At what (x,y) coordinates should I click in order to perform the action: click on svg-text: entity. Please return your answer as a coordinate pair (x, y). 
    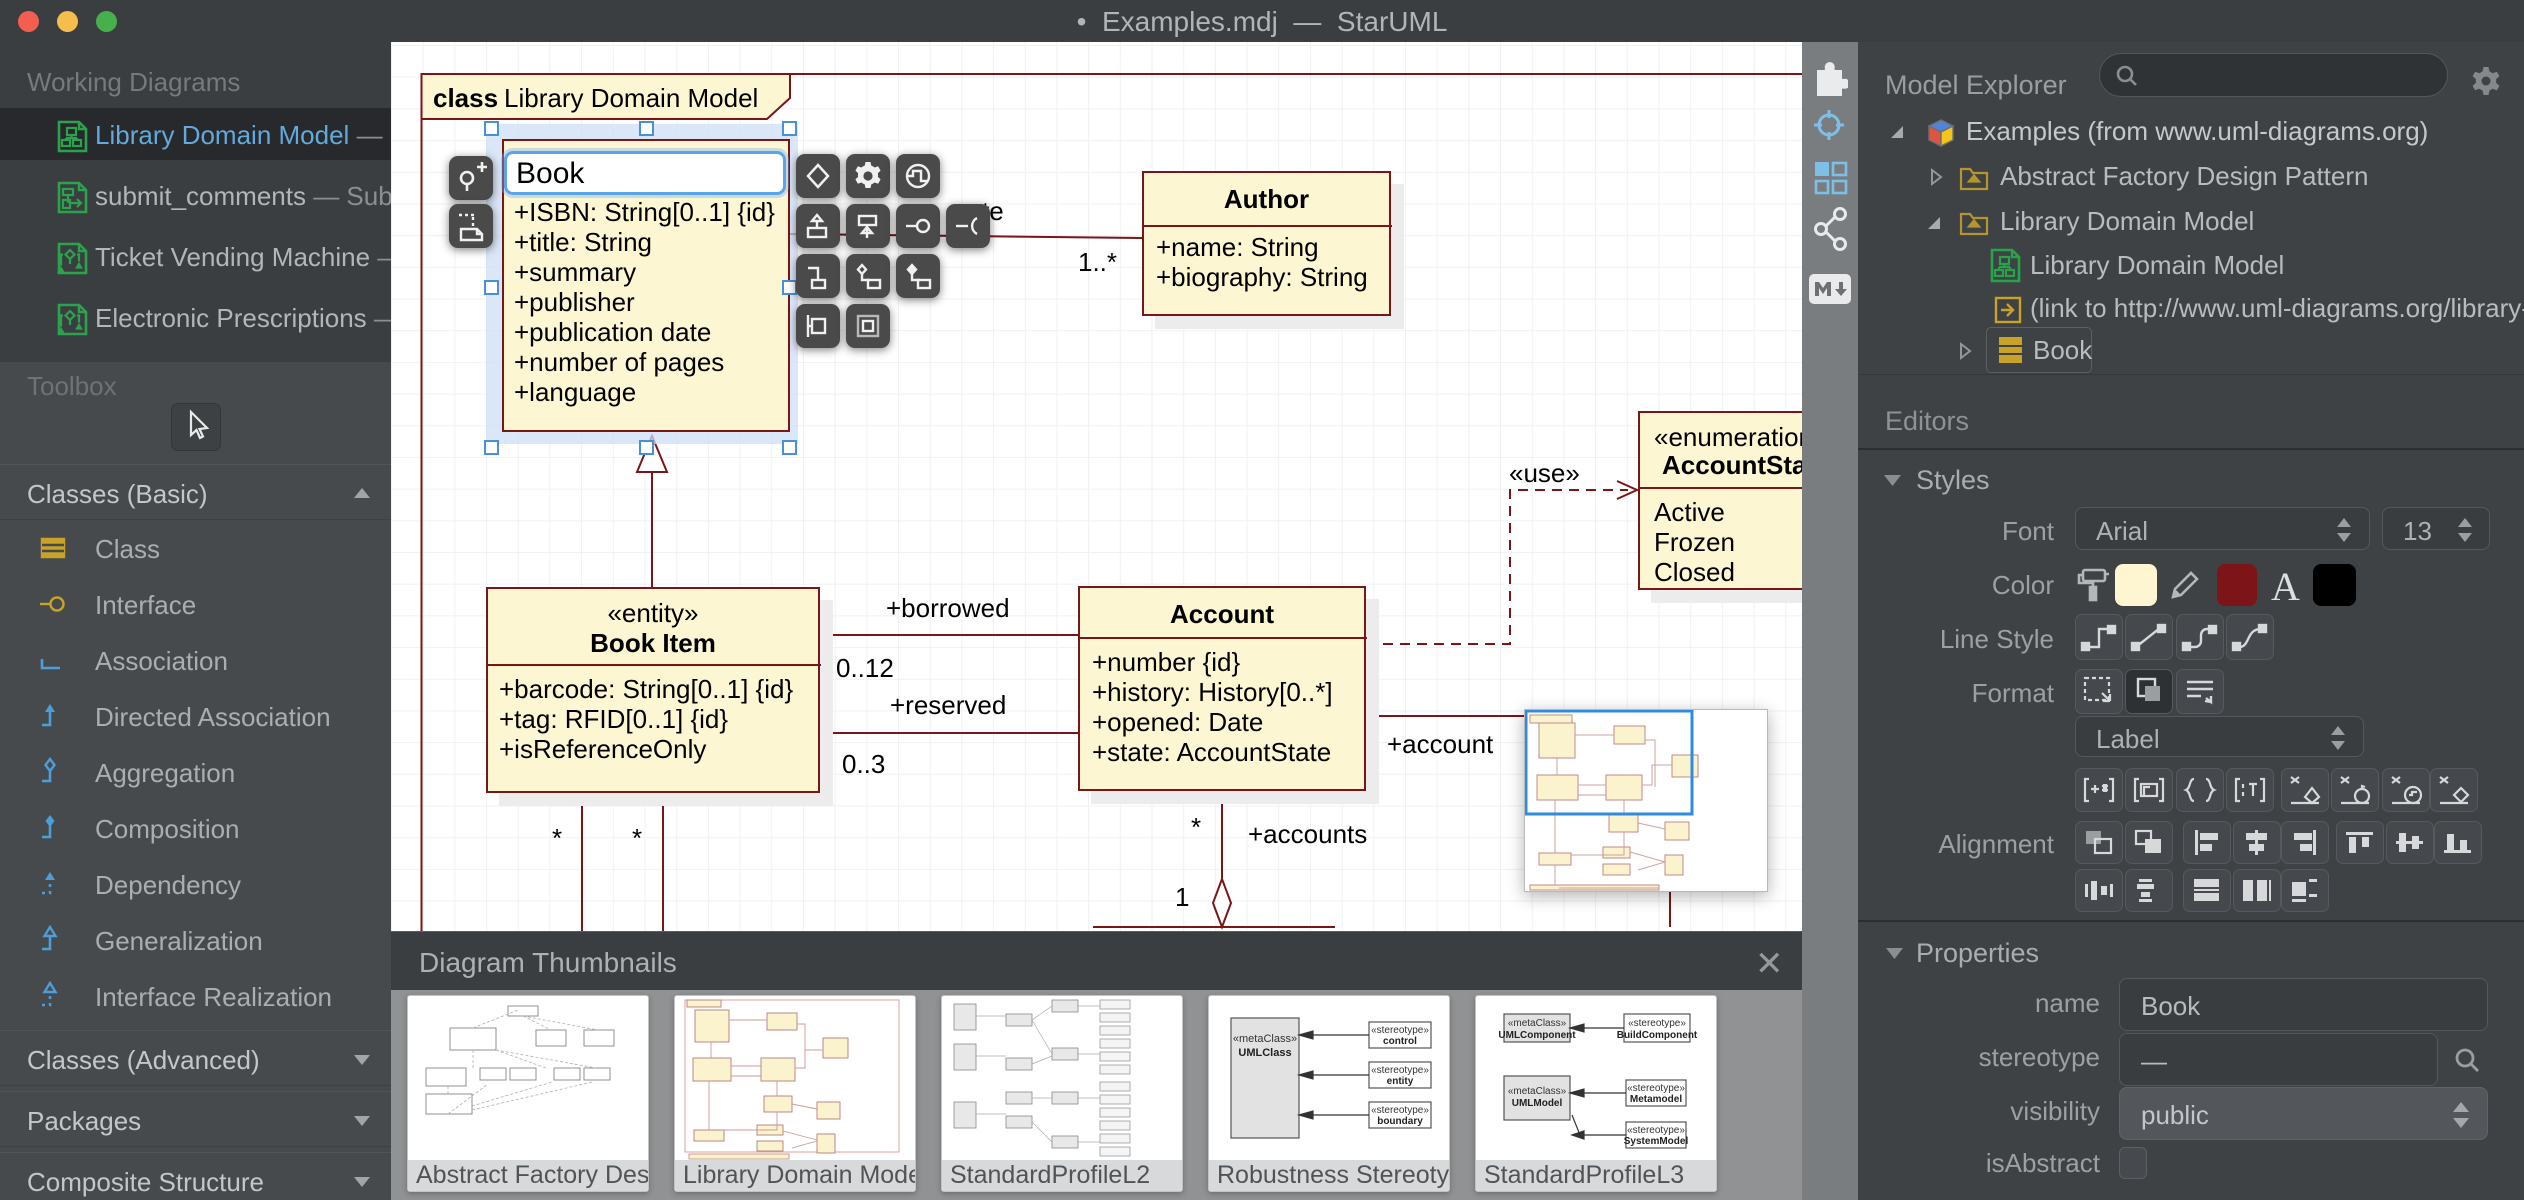
    Looking at the image, I should click on (1400, 1081).